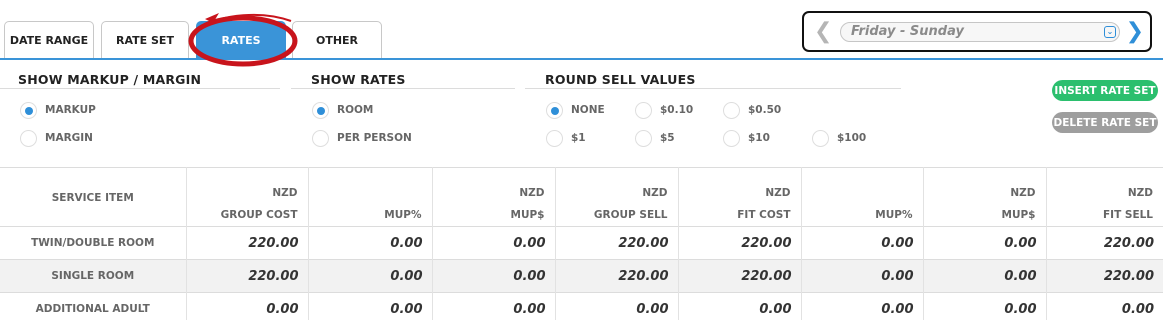 This screenshot has width=1163, height=320. What do you see at coordinates (581, 59) in the screenshot?
I see `tab-underline` at bounding box center [581, 59].